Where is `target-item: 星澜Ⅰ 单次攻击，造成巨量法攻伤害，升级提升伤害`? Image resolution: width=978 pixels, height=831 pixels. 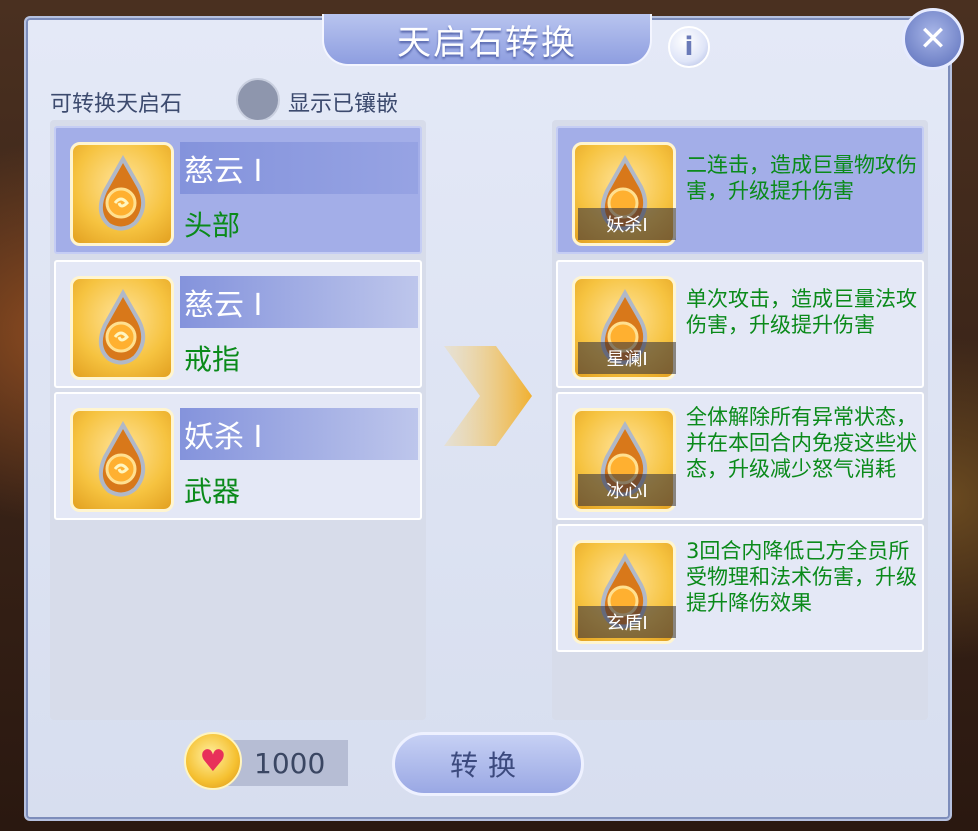
target-item: 星澜Ⅰ 单次攻击，造成巨量法攻伤害，升级提升伤害 is located at coordinates (740, 324).